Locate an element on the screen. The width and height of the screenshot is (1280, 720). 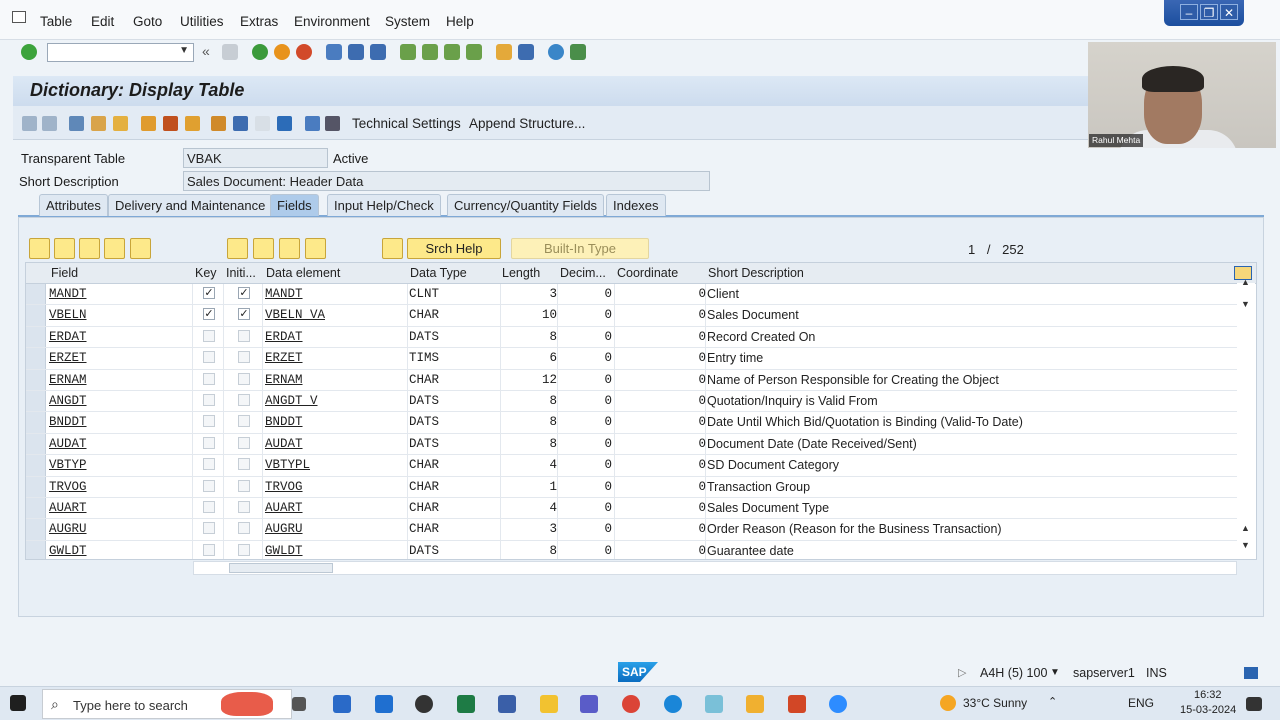
field-name-cell: AUGRU is located at coordinates (68, 529).